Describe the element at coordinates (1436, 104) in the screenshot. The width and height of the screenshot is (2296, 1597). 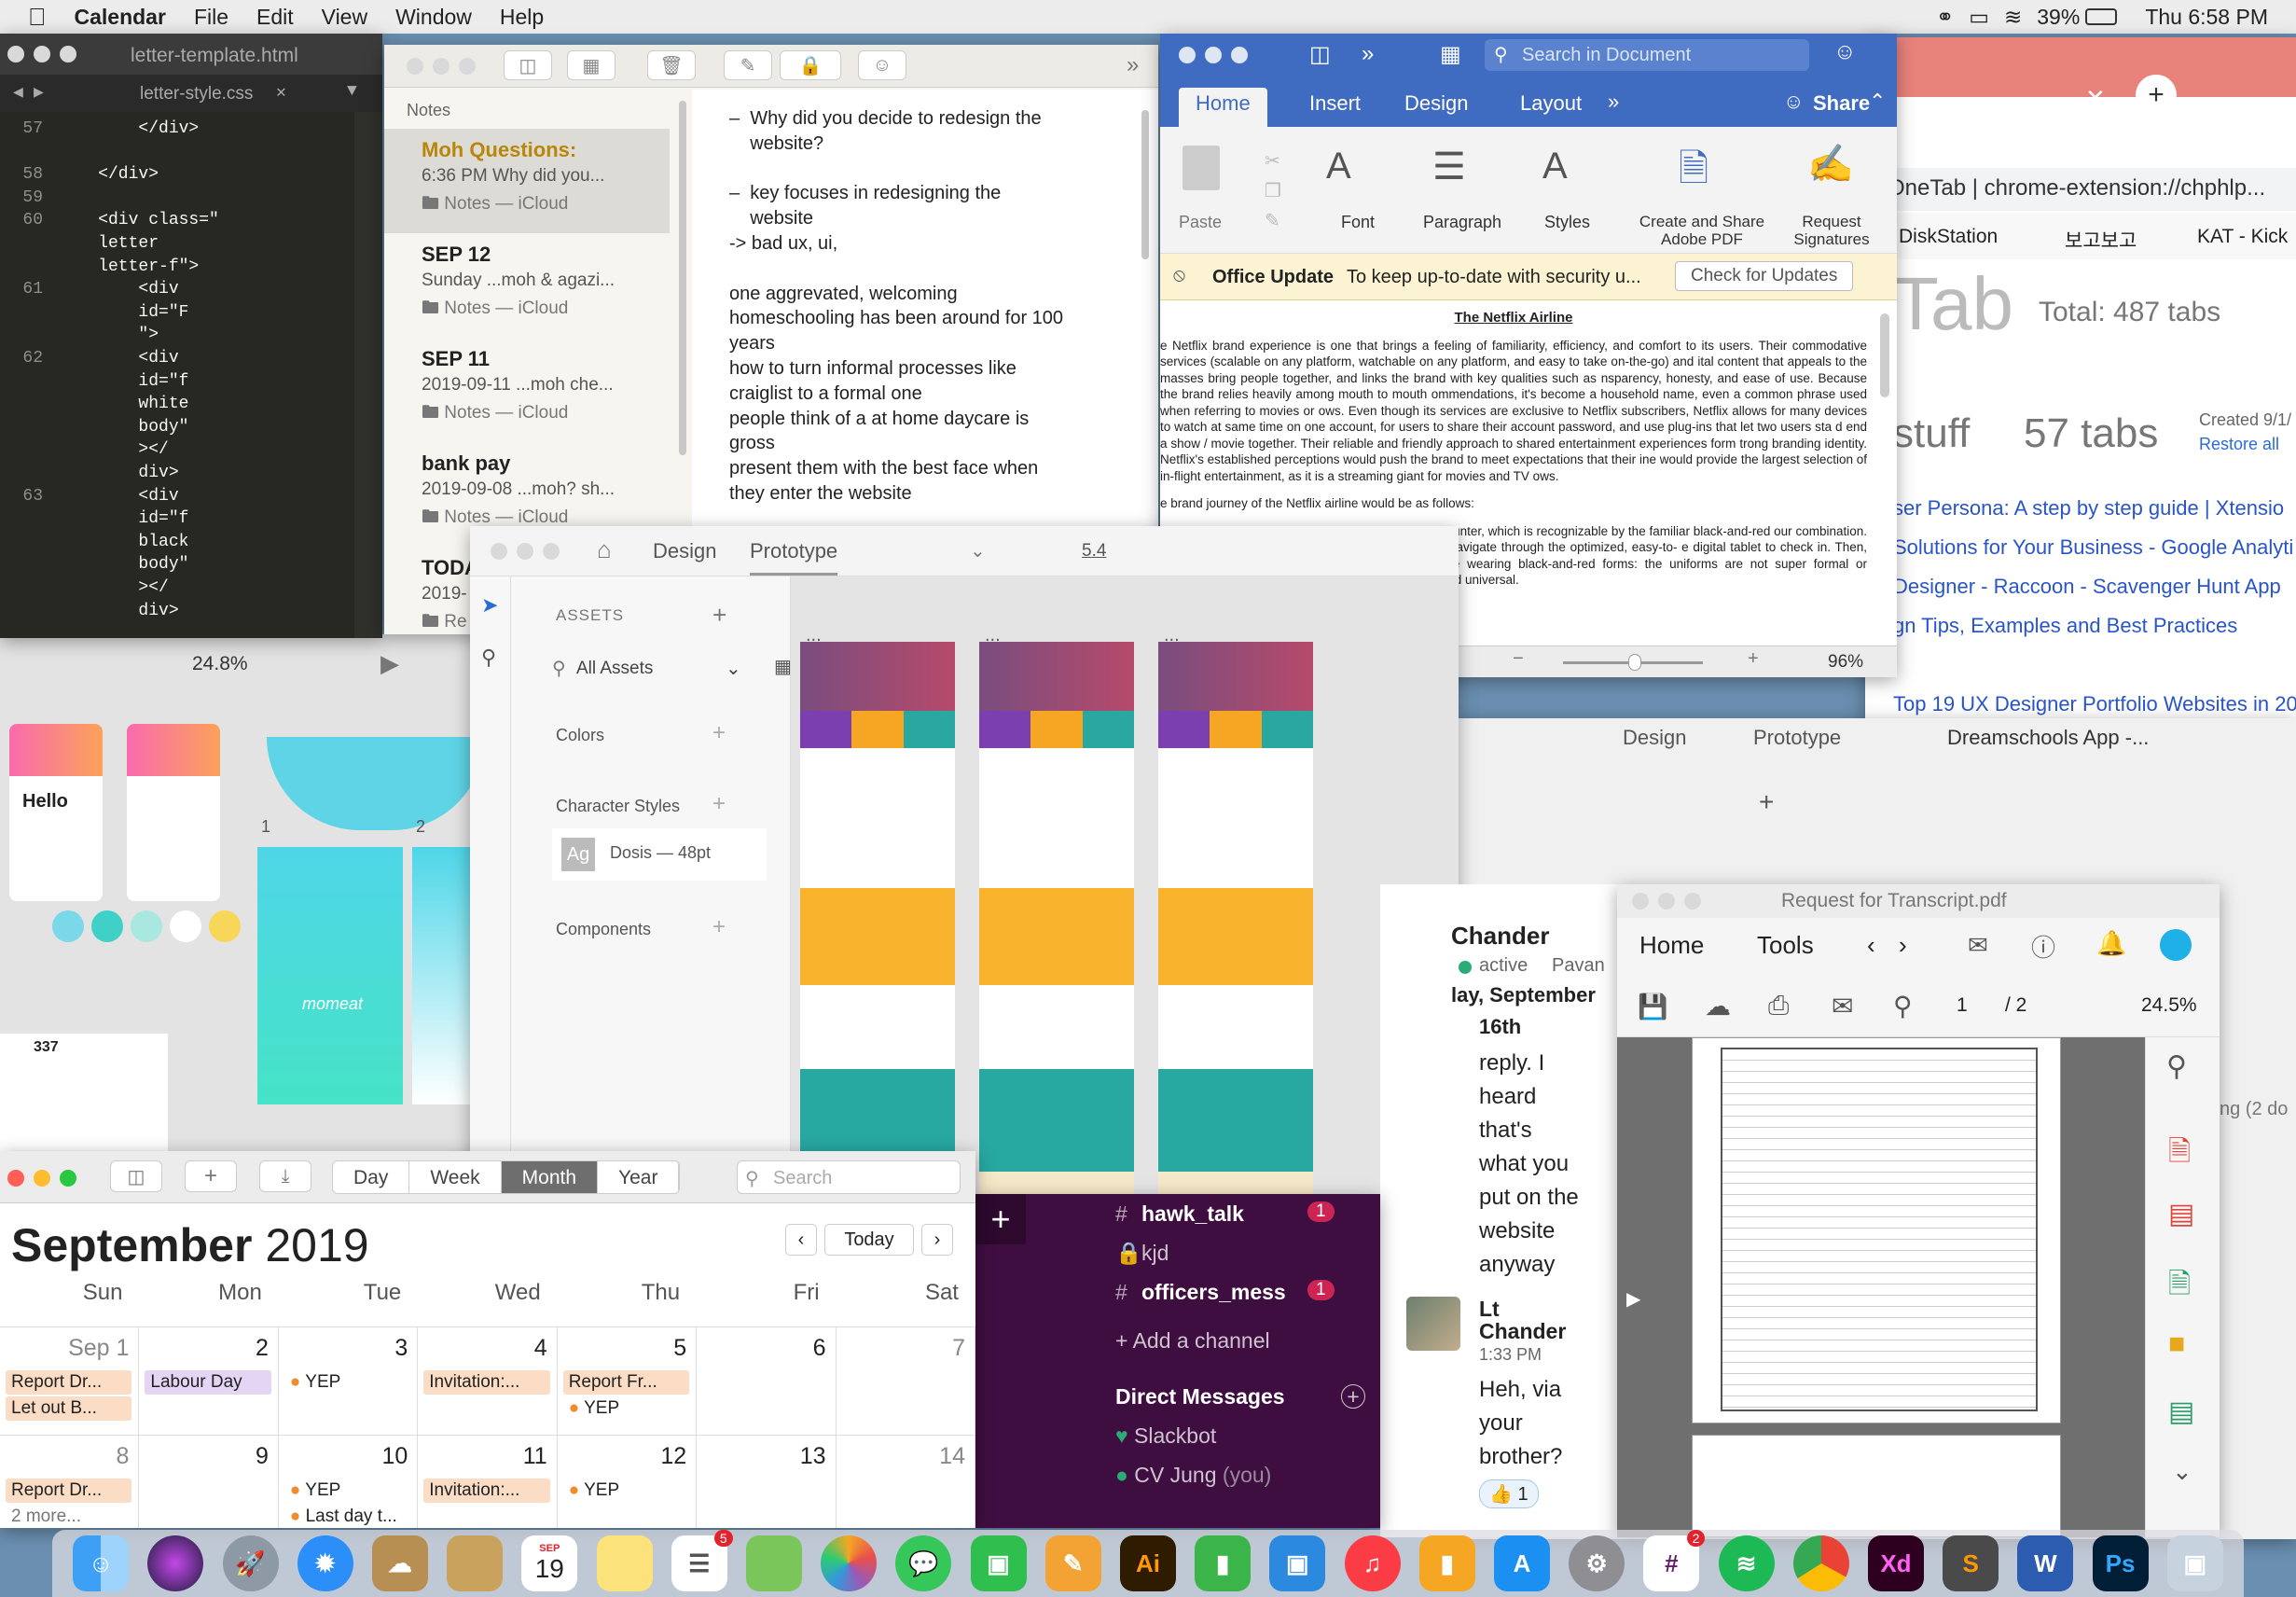
I see `tab-design: Design` at that location.